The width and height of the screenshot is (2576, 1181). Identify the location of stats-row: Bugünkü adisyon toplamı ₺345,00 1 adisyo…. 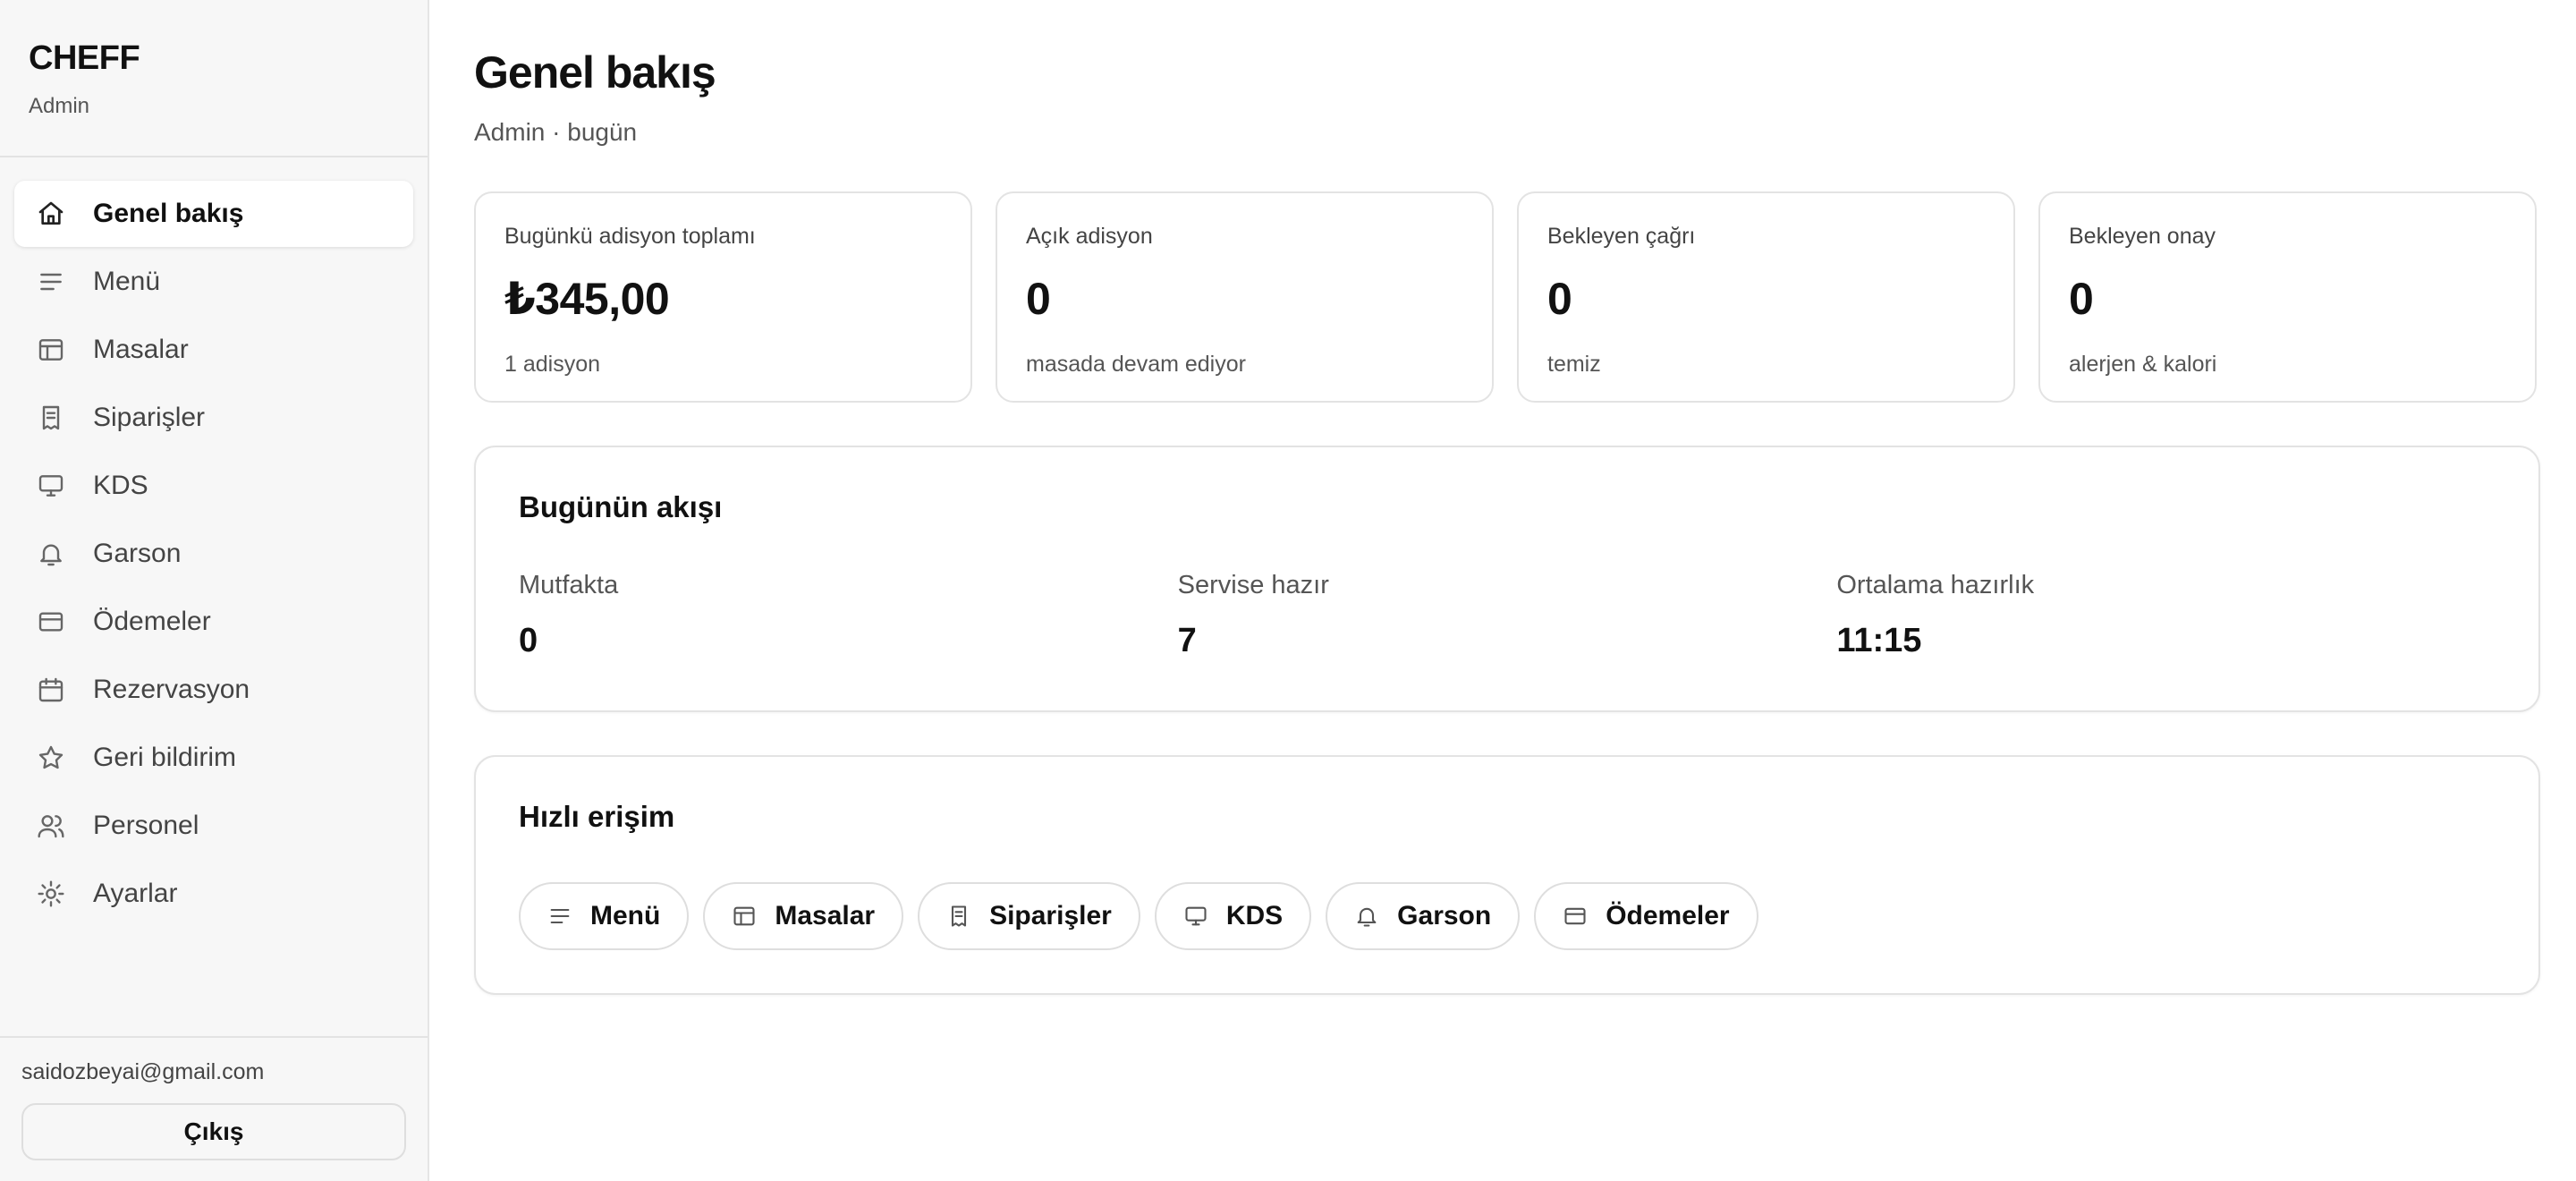
(1507, 297).